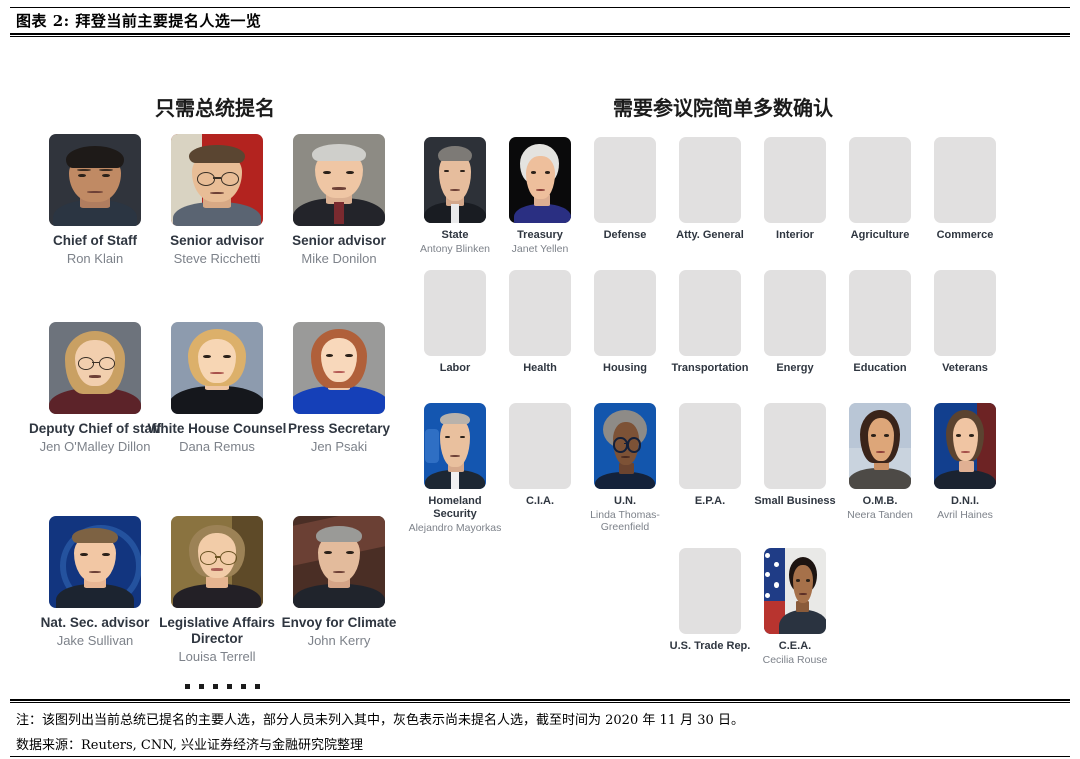  I want to click on portrait-mike-donilon, so click(339, 180).